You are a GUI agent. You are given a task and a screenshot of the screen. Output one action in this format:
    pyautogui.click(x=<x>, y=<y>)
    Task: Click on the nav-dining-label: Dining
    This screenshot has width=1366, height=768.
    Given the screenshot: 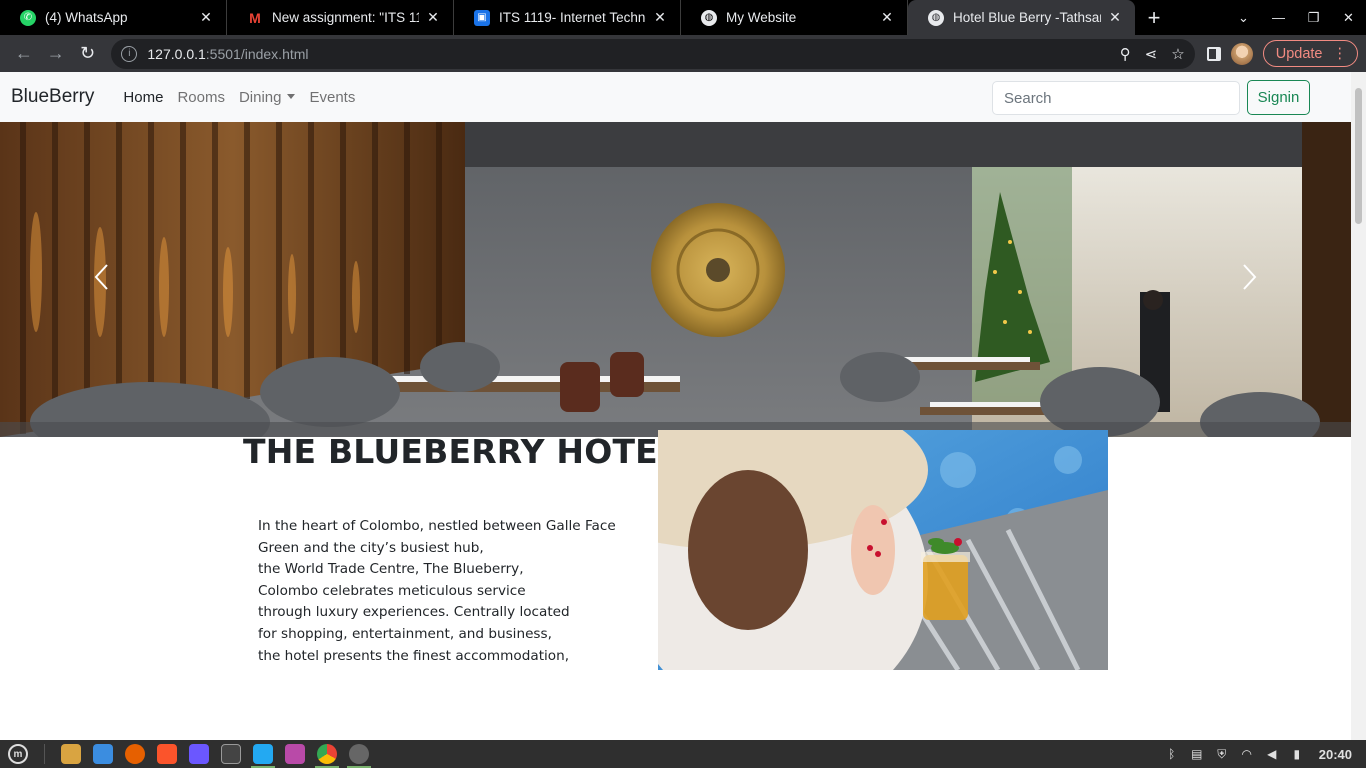 What is the action you would take?
    pyautogui.click(x=260, y=97)
    